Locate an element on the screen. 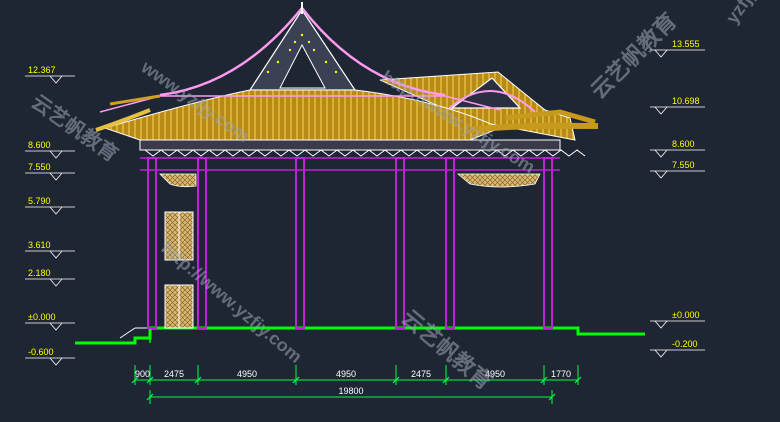 This screenshot has height=422, width=780. levels-right: 13.555 10.698 8.600 7.550 ±0.000 -0.200 is located at coordinates (677, 198).